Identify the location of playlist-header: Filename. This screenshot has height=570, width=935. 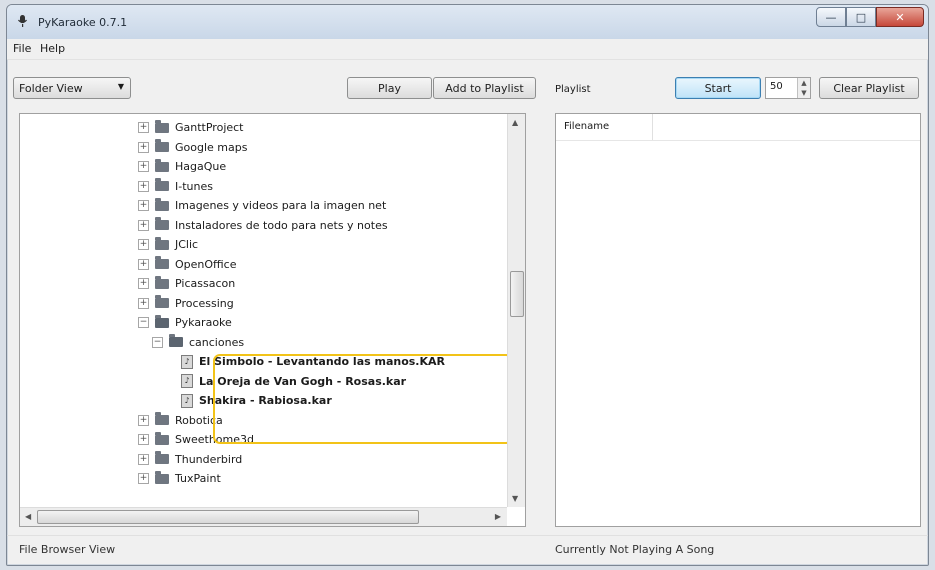
(738, 127).